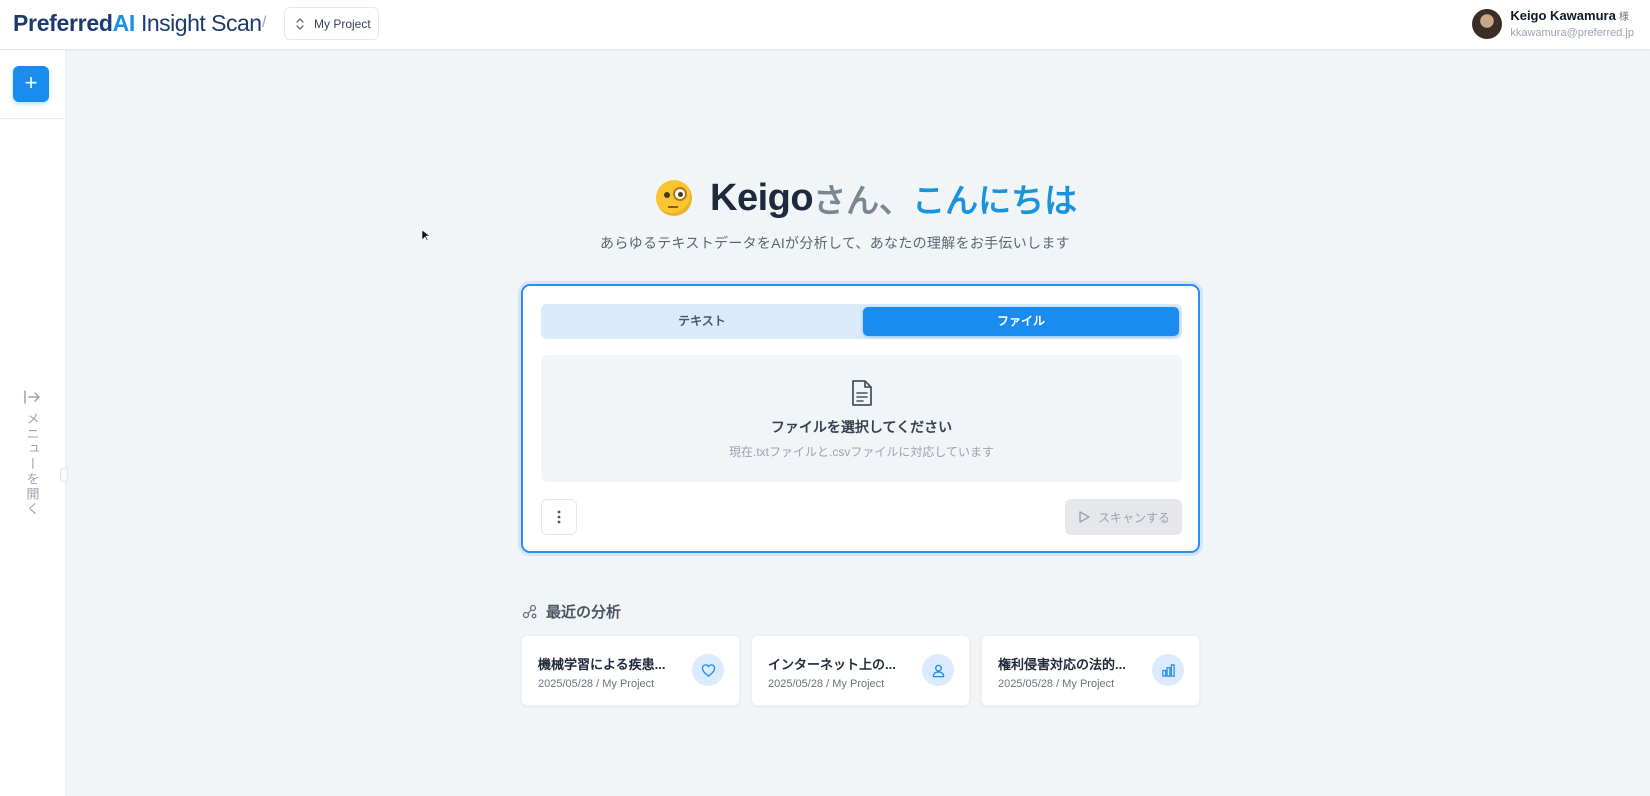 Image resolution: width=1650 pixels, height=796 pixels. I want to click on recent-analysis-card: 権利侵害対応の法的... 2025/05/28 / My Project, so click(1090, 670).